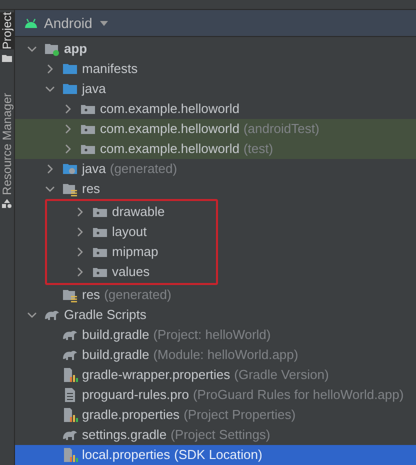 The width and height of the screenshot is (416, 465). I want to click on tree-row: java, so click(215, 89).